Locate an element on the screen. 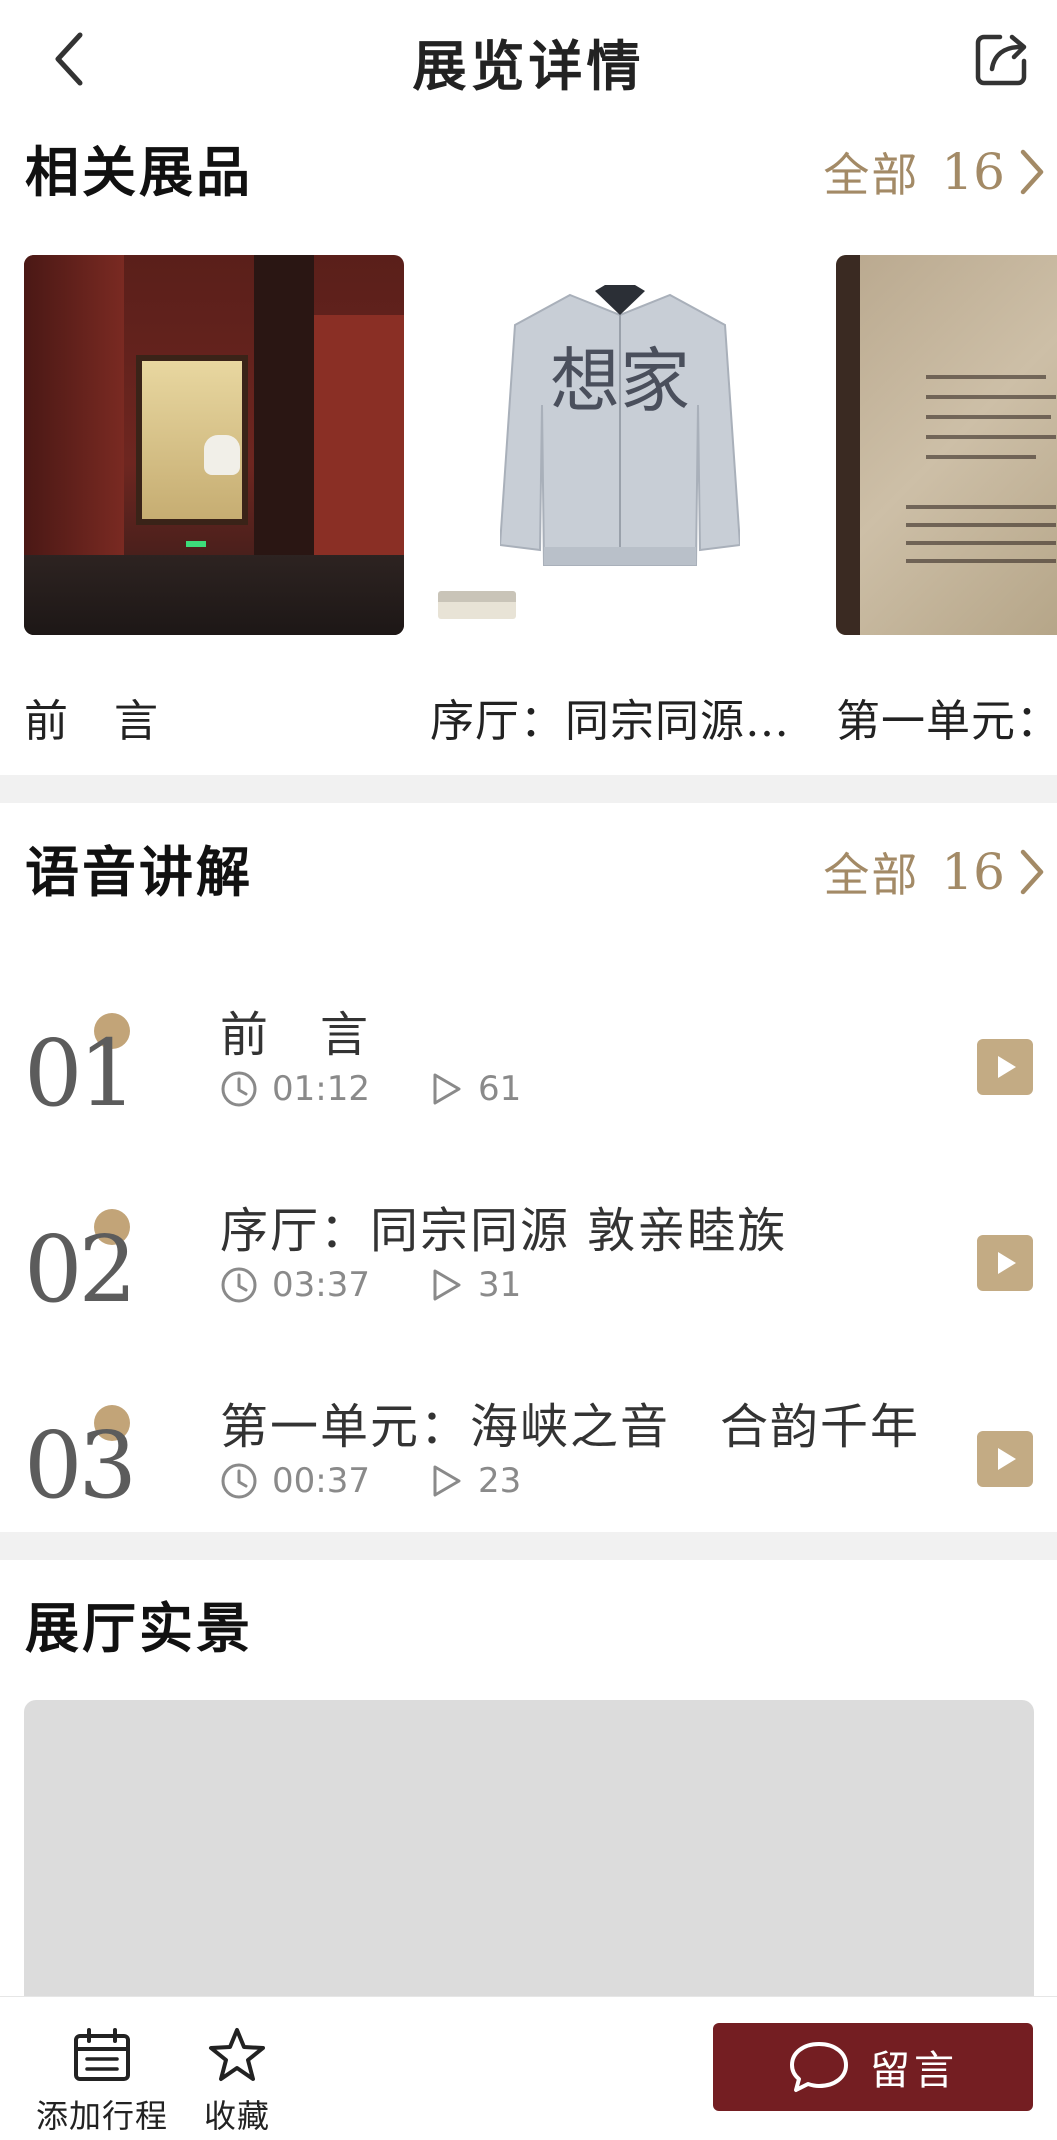 This screenshot has width=1057, height=2140. audio-list-item: 02 序厅：同宗同源 敦亲睦族 03:37 31 is located at coordinates (528, 1256).